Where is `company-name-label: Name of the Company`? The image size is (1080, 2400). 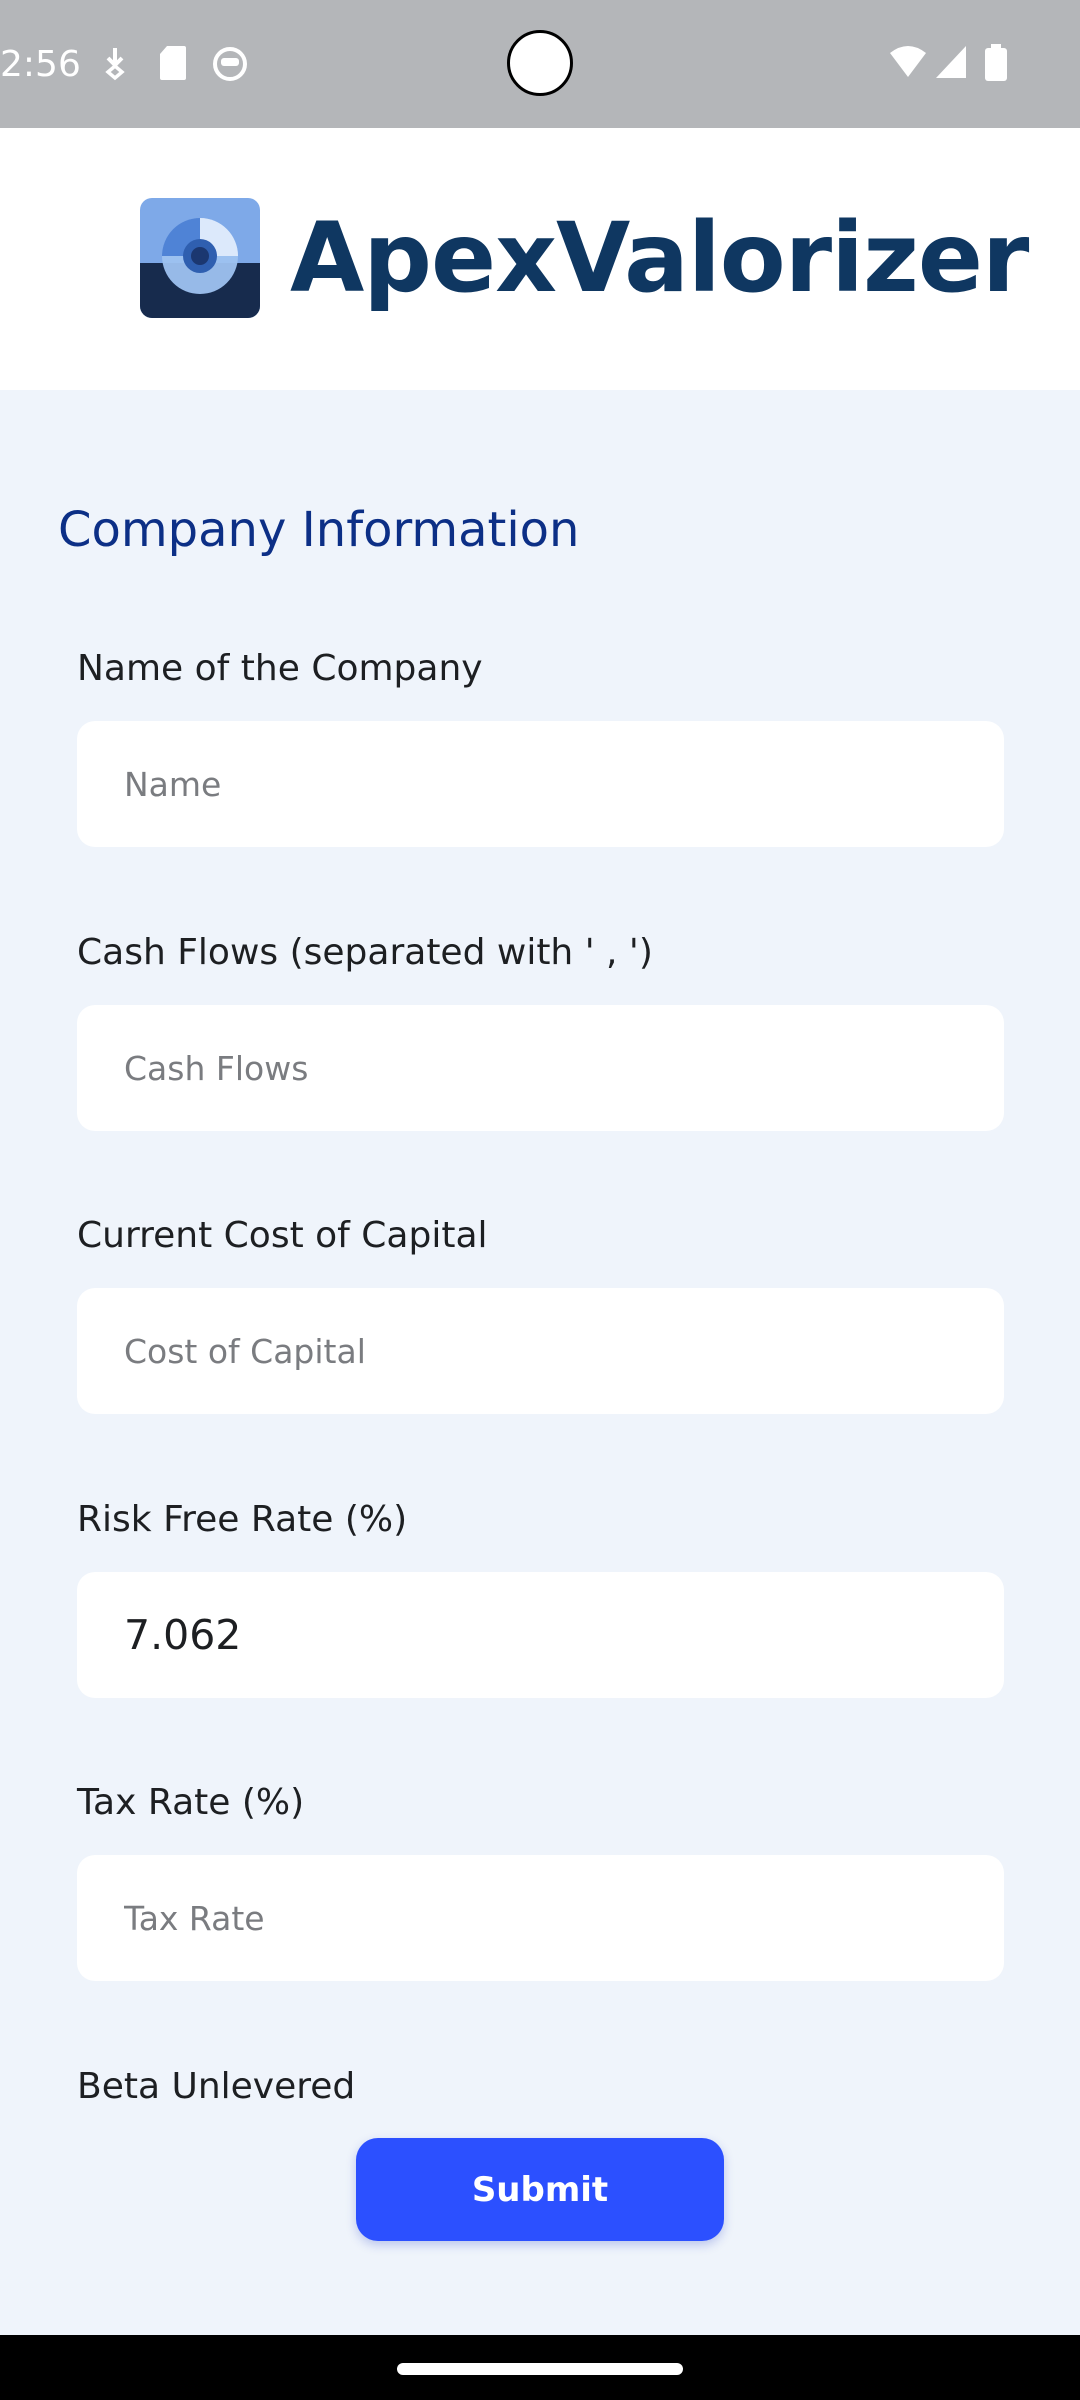 company-name-label: Name of the Company is located at coordinates (280, 668).